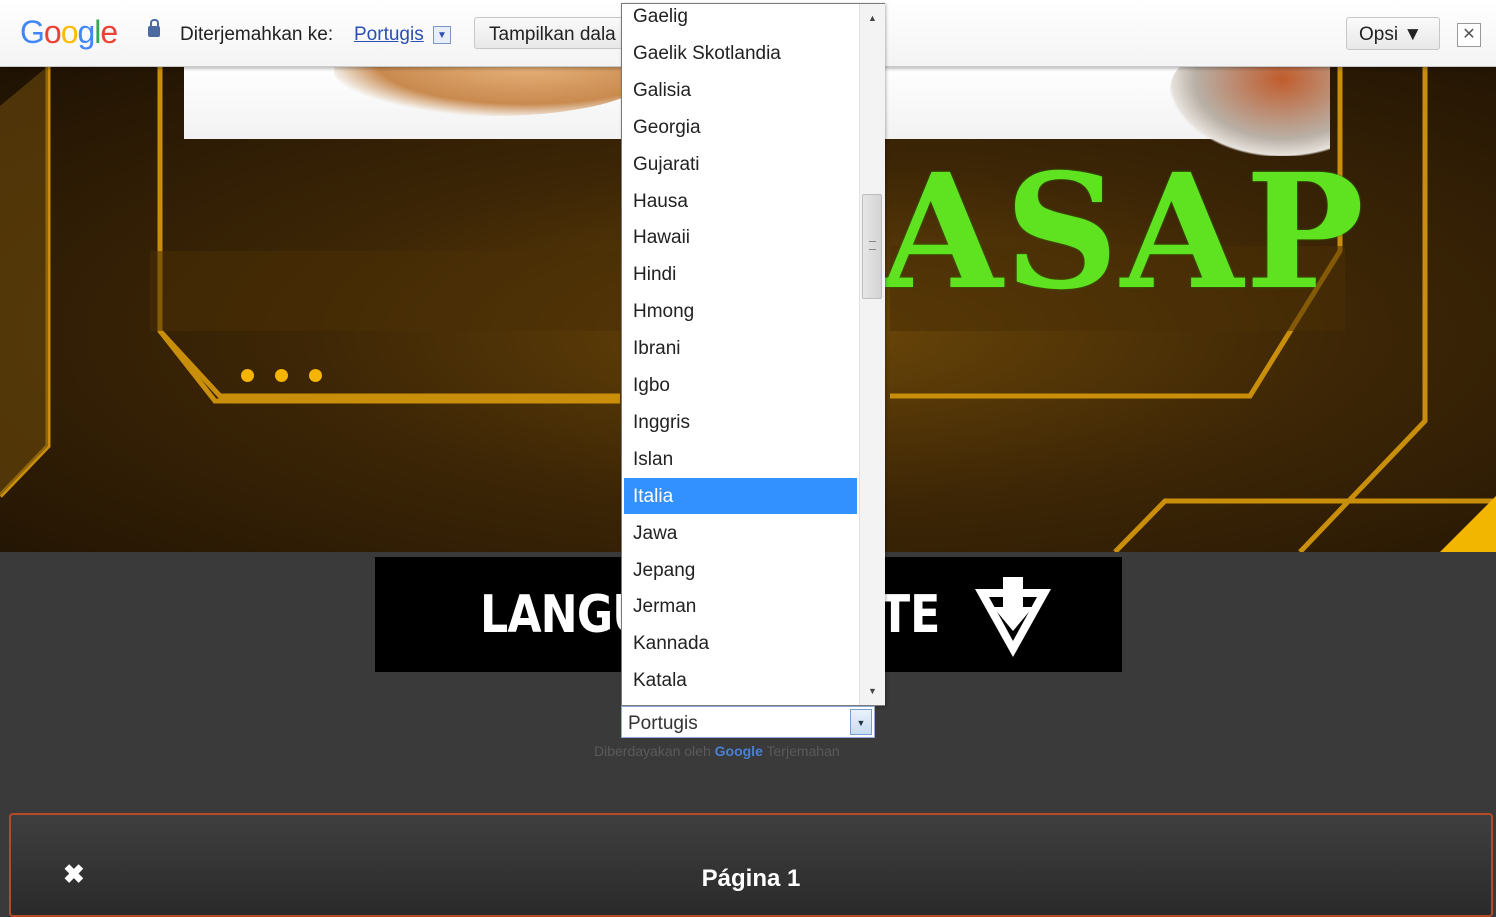 The image size is (1496, 917). Describe the element at coordinates (740, 495) in the screenshot. I see `language-option: Italia` at that location.